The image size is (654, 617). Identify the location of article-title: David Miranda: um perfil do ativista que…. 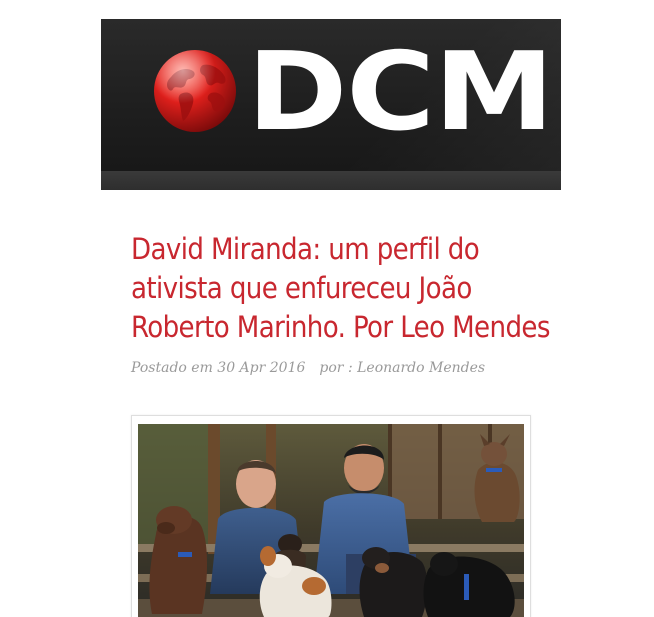
(341, 288).